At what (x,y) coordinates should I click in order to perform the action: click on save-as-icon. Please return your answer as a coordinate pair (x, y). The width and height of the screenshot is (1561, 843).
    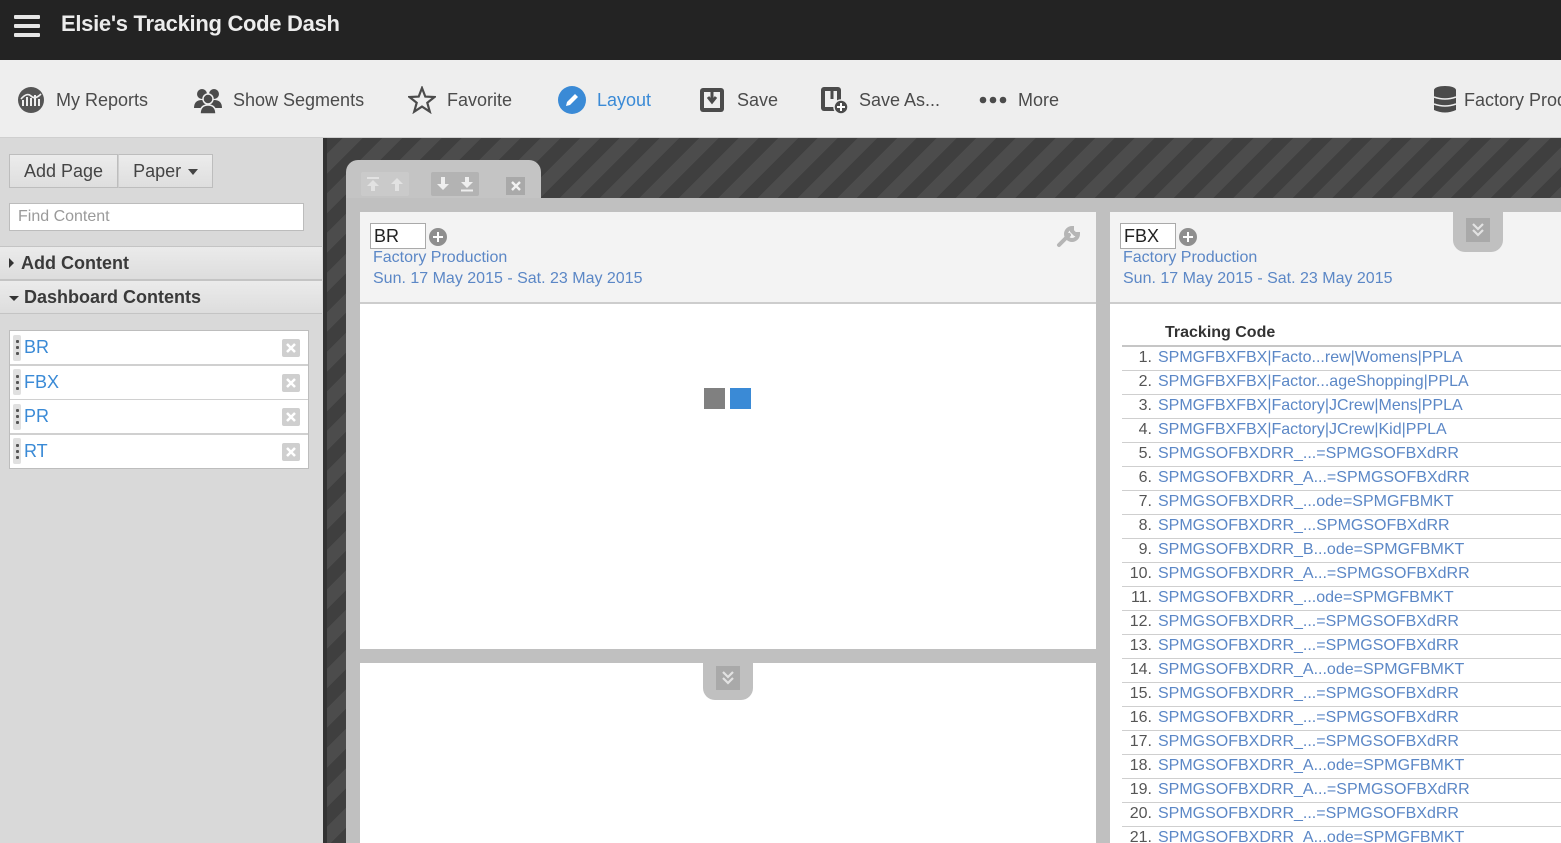
    Looking at the image, I should click on (834, 100).